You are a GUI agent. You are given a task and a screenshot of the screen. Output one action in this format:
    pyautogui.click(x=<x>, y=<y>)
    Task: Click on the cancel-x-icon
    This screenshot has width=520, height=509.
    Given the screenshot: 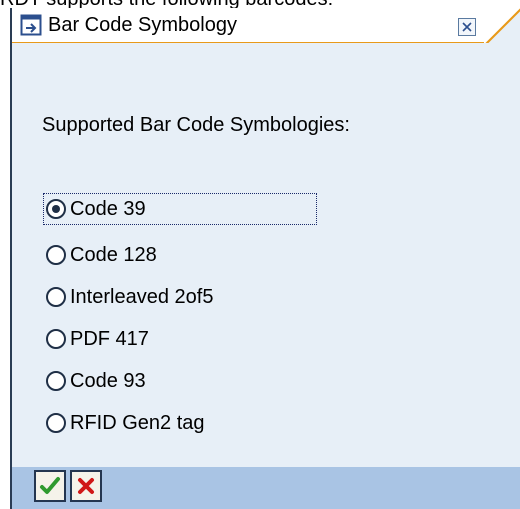 What is the action you would take?
    pyautogui.click(x=86, y=486)
    